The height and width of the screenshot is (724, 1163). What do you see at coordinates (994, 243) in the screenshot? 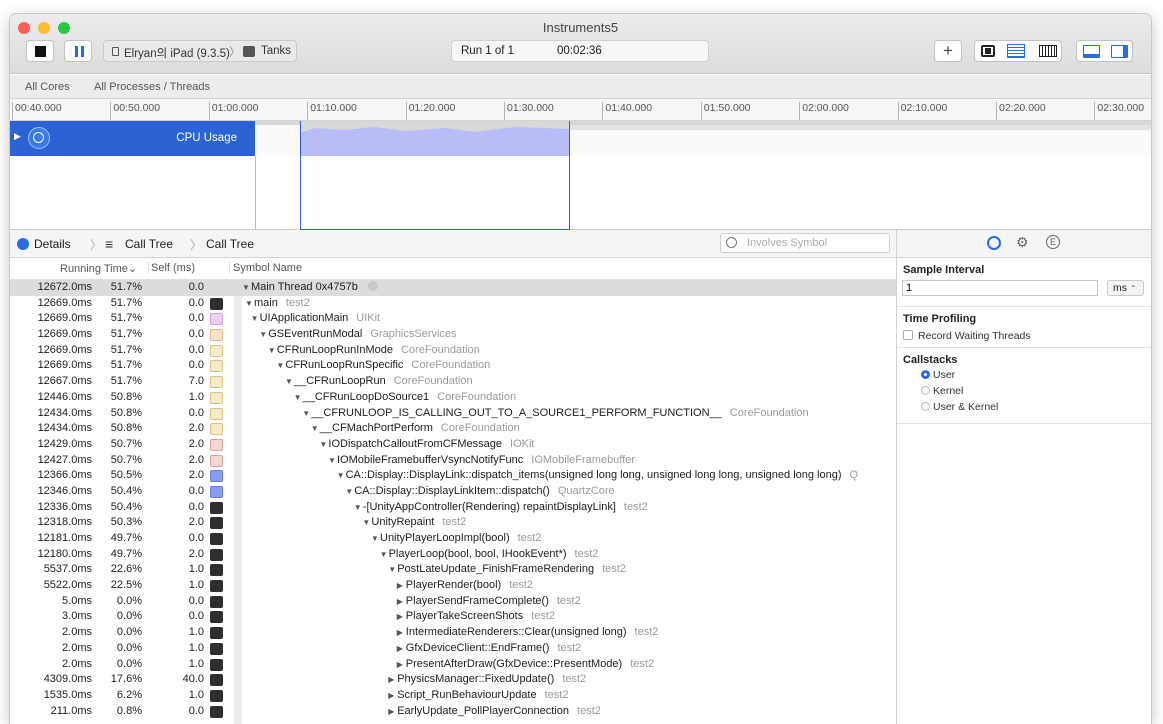
I see `record-settings-icon` at bounding box center [994, 243].